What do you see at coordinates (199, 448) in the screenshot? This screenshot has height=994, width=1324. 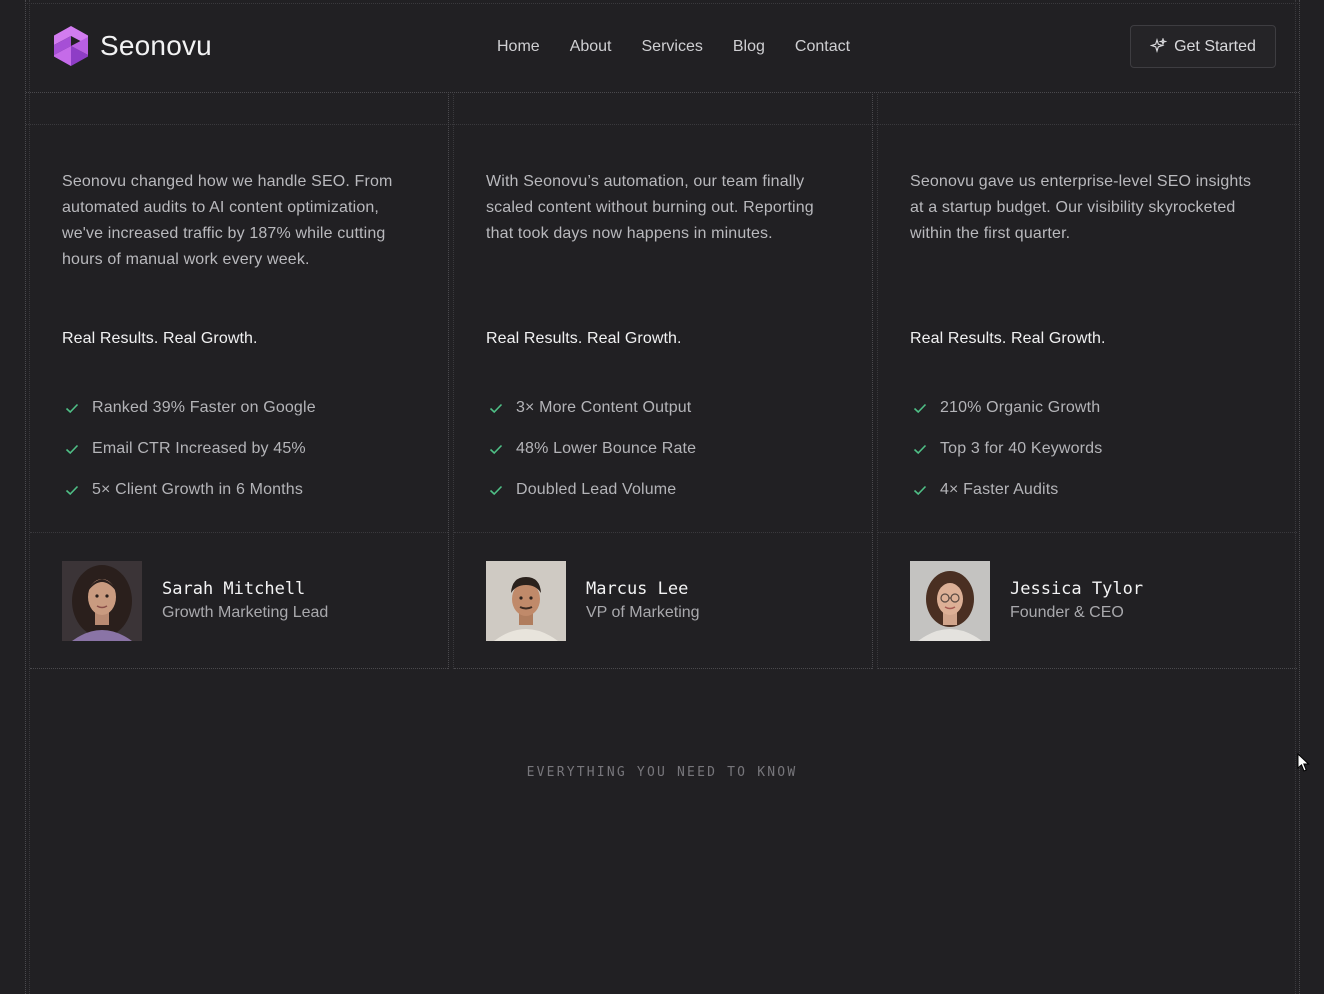 I see `result-text: Email CTR Increased by 45%` at bounding box center [199, 448].